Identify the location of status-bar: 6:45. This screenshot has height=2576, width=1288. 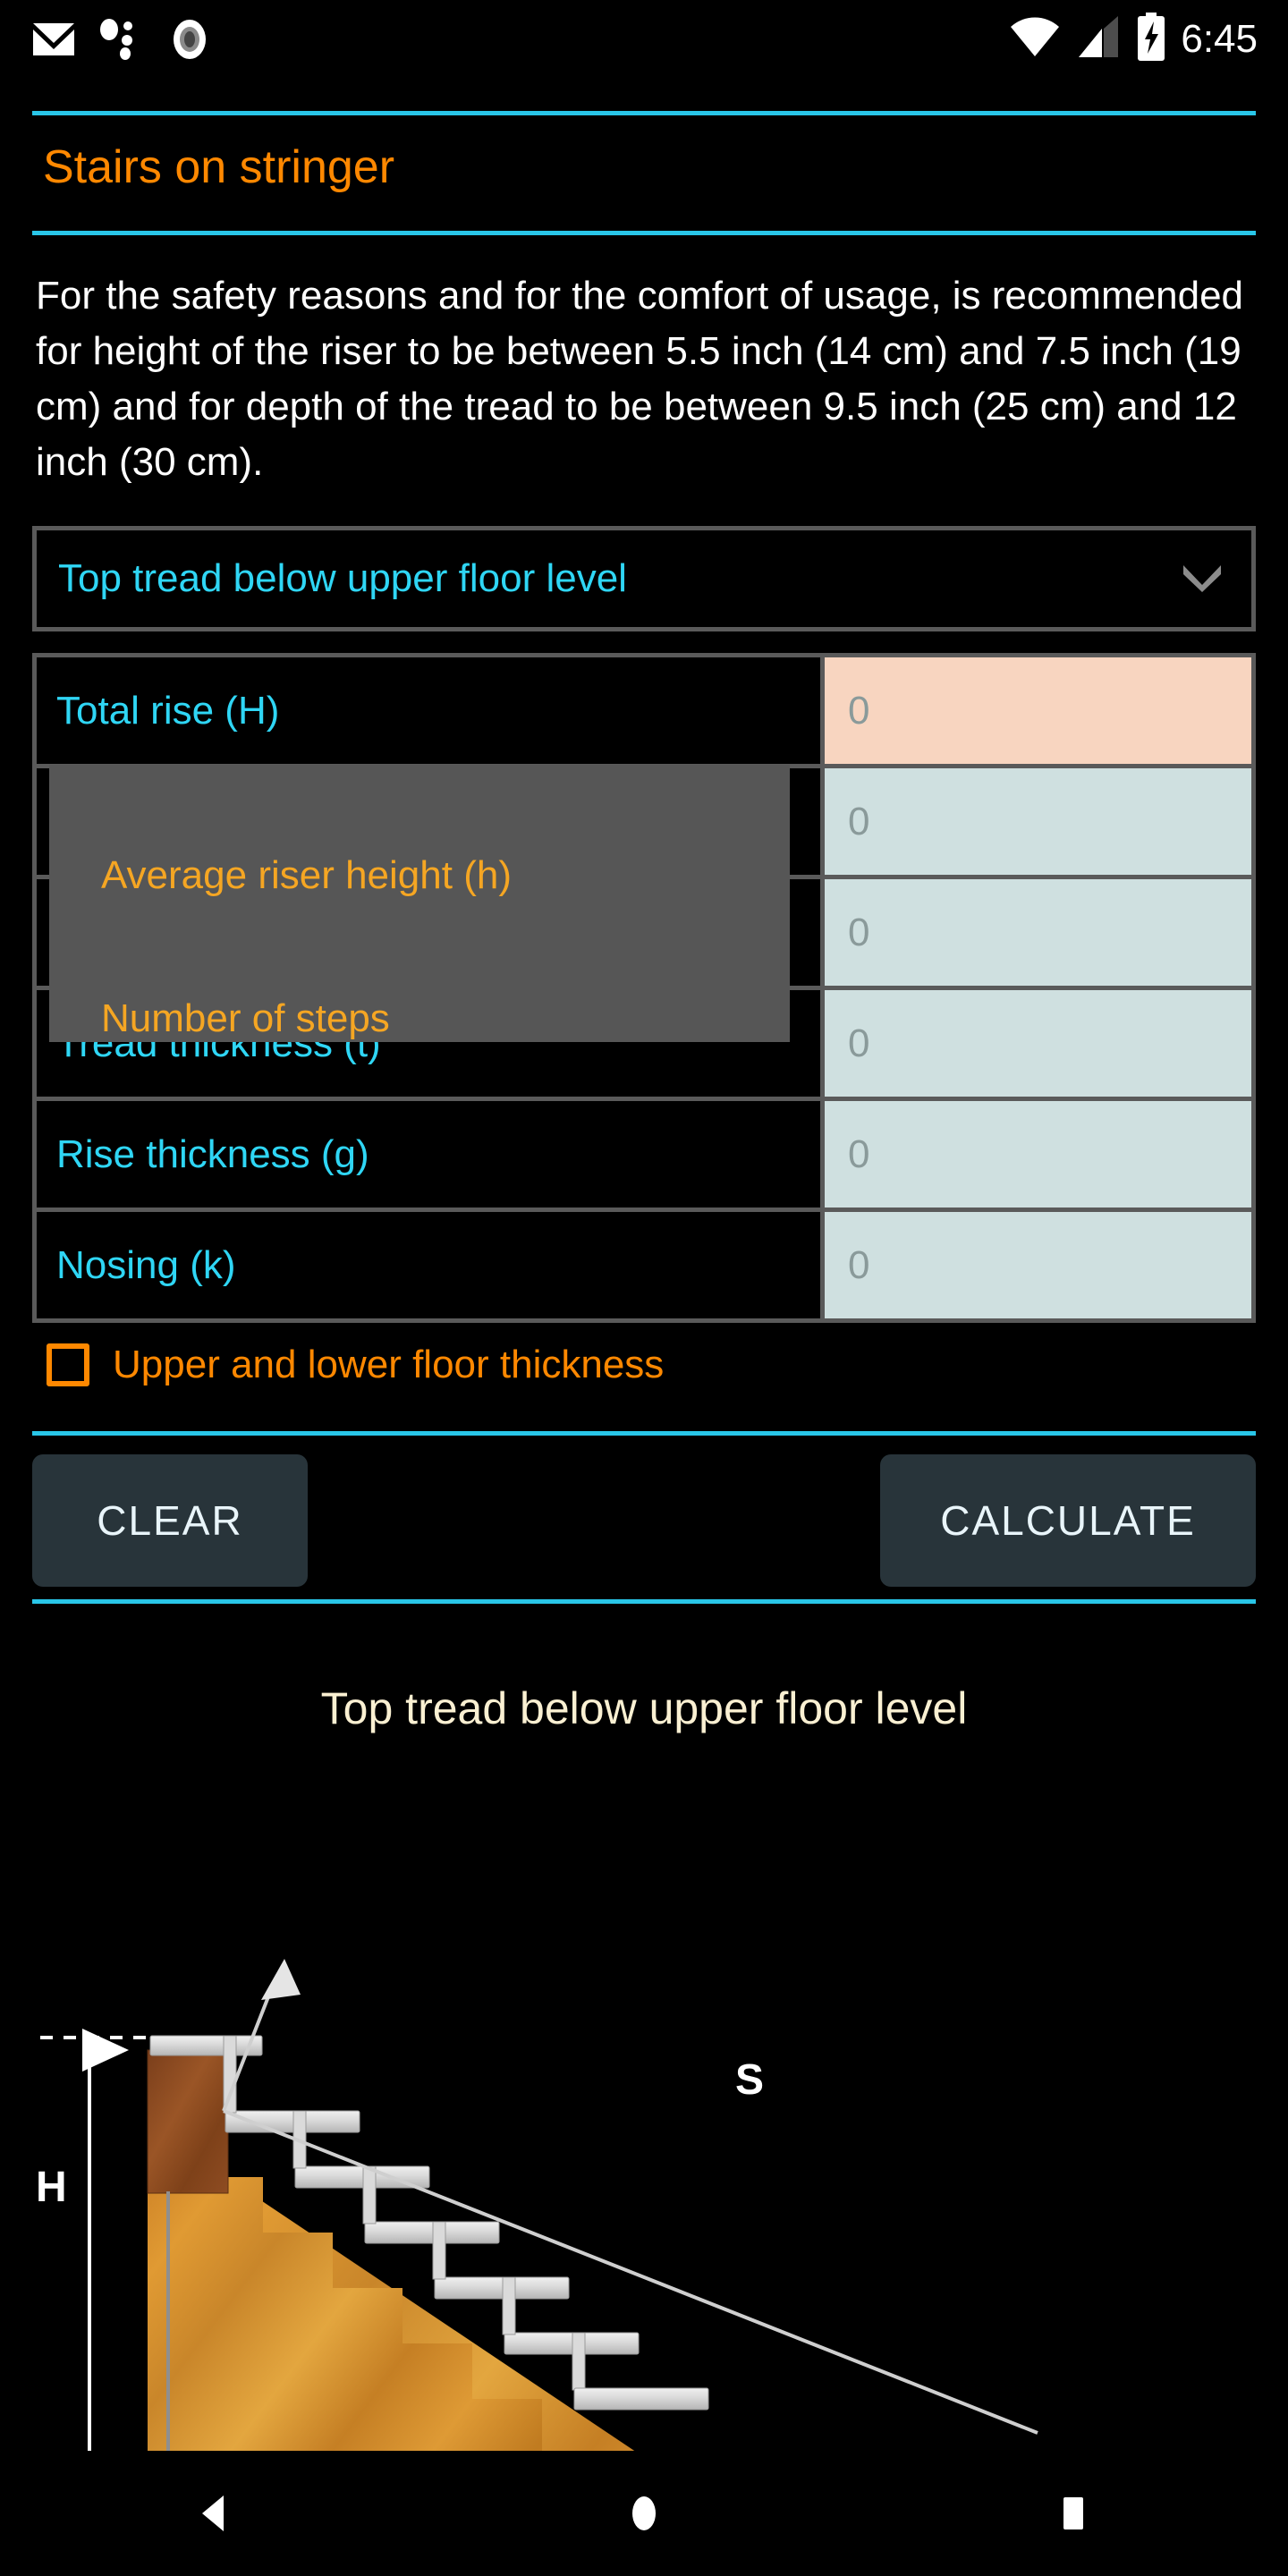
(644, 49).